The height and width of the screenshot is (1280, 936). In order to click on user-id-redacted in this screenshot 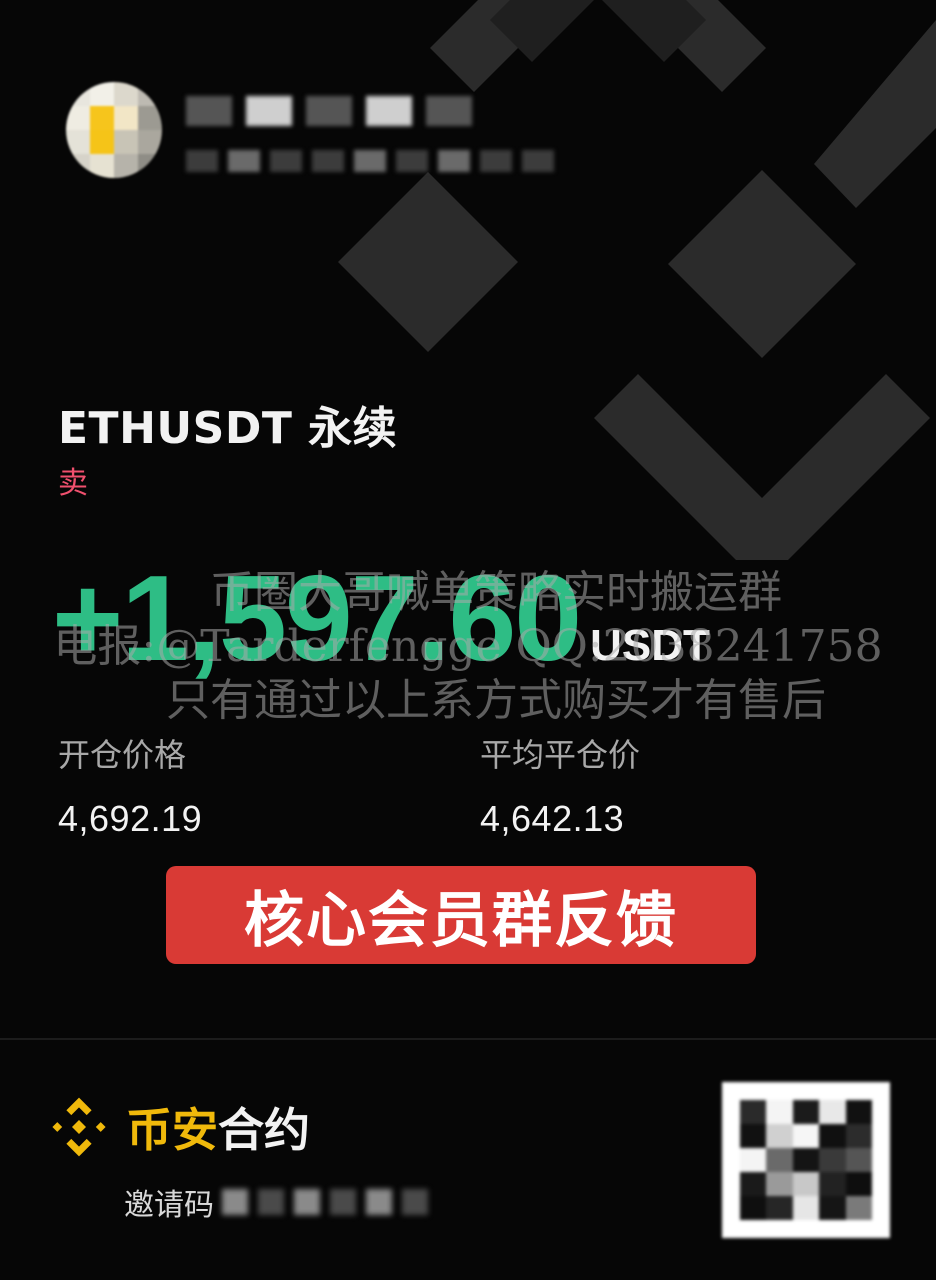, I will do `click(370, 161)`.